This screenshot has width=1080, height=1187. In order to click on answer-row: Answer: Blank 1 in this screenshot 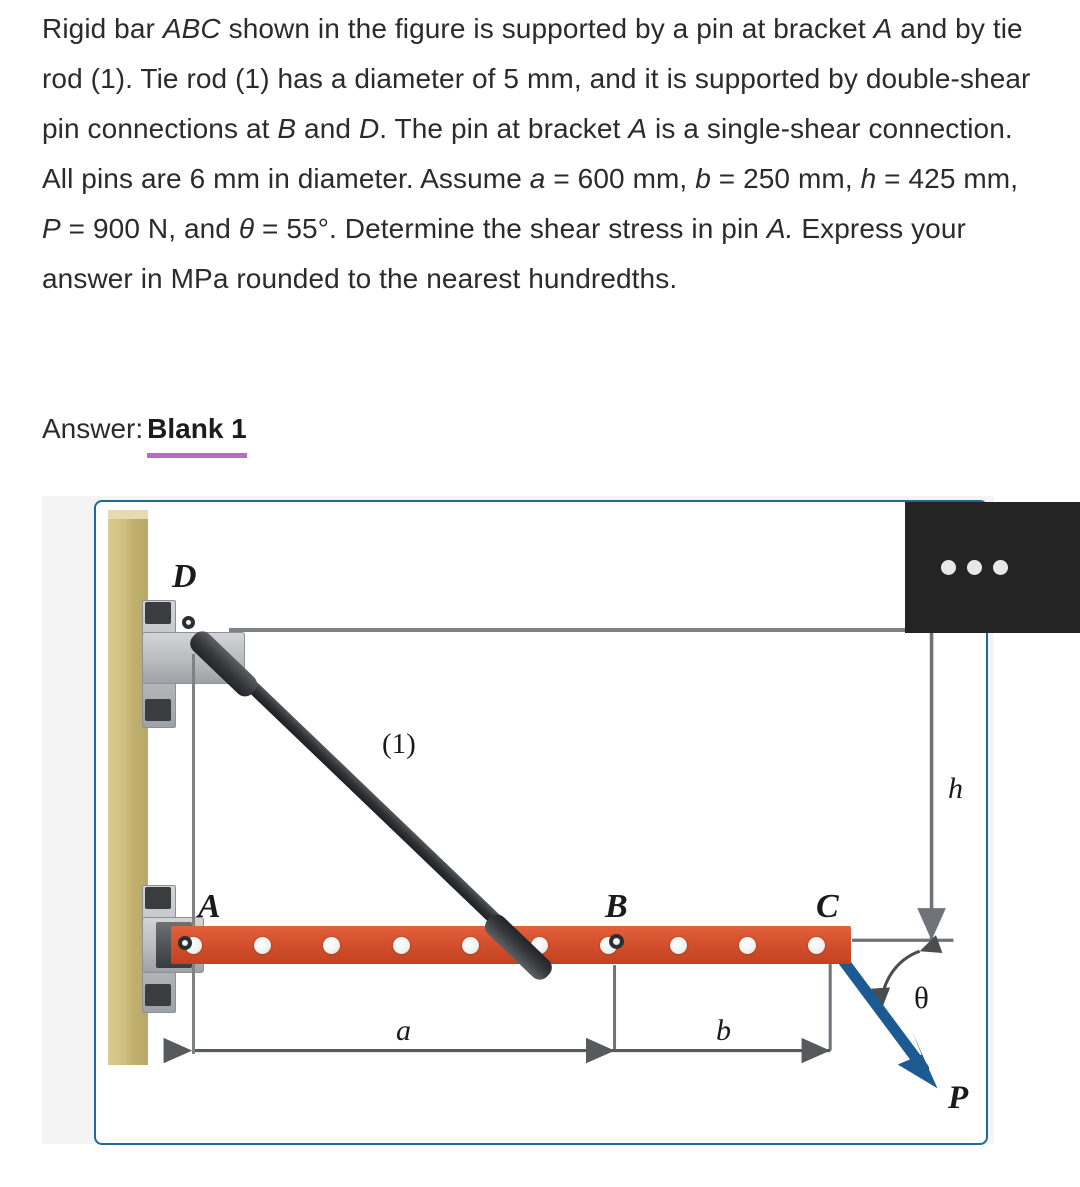, I will do `click(144, 433)`.